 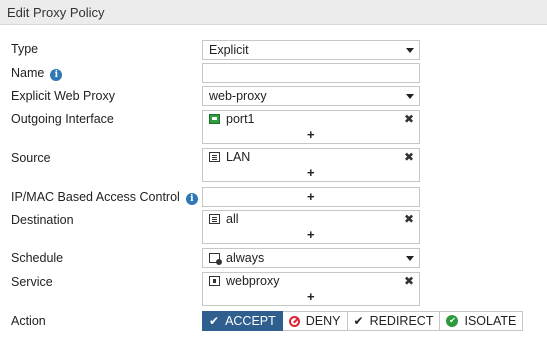 What do you see at coordinates (224, 219) in the screenshot?
I see `destination-entry: all` at bounding box center [224, 219].